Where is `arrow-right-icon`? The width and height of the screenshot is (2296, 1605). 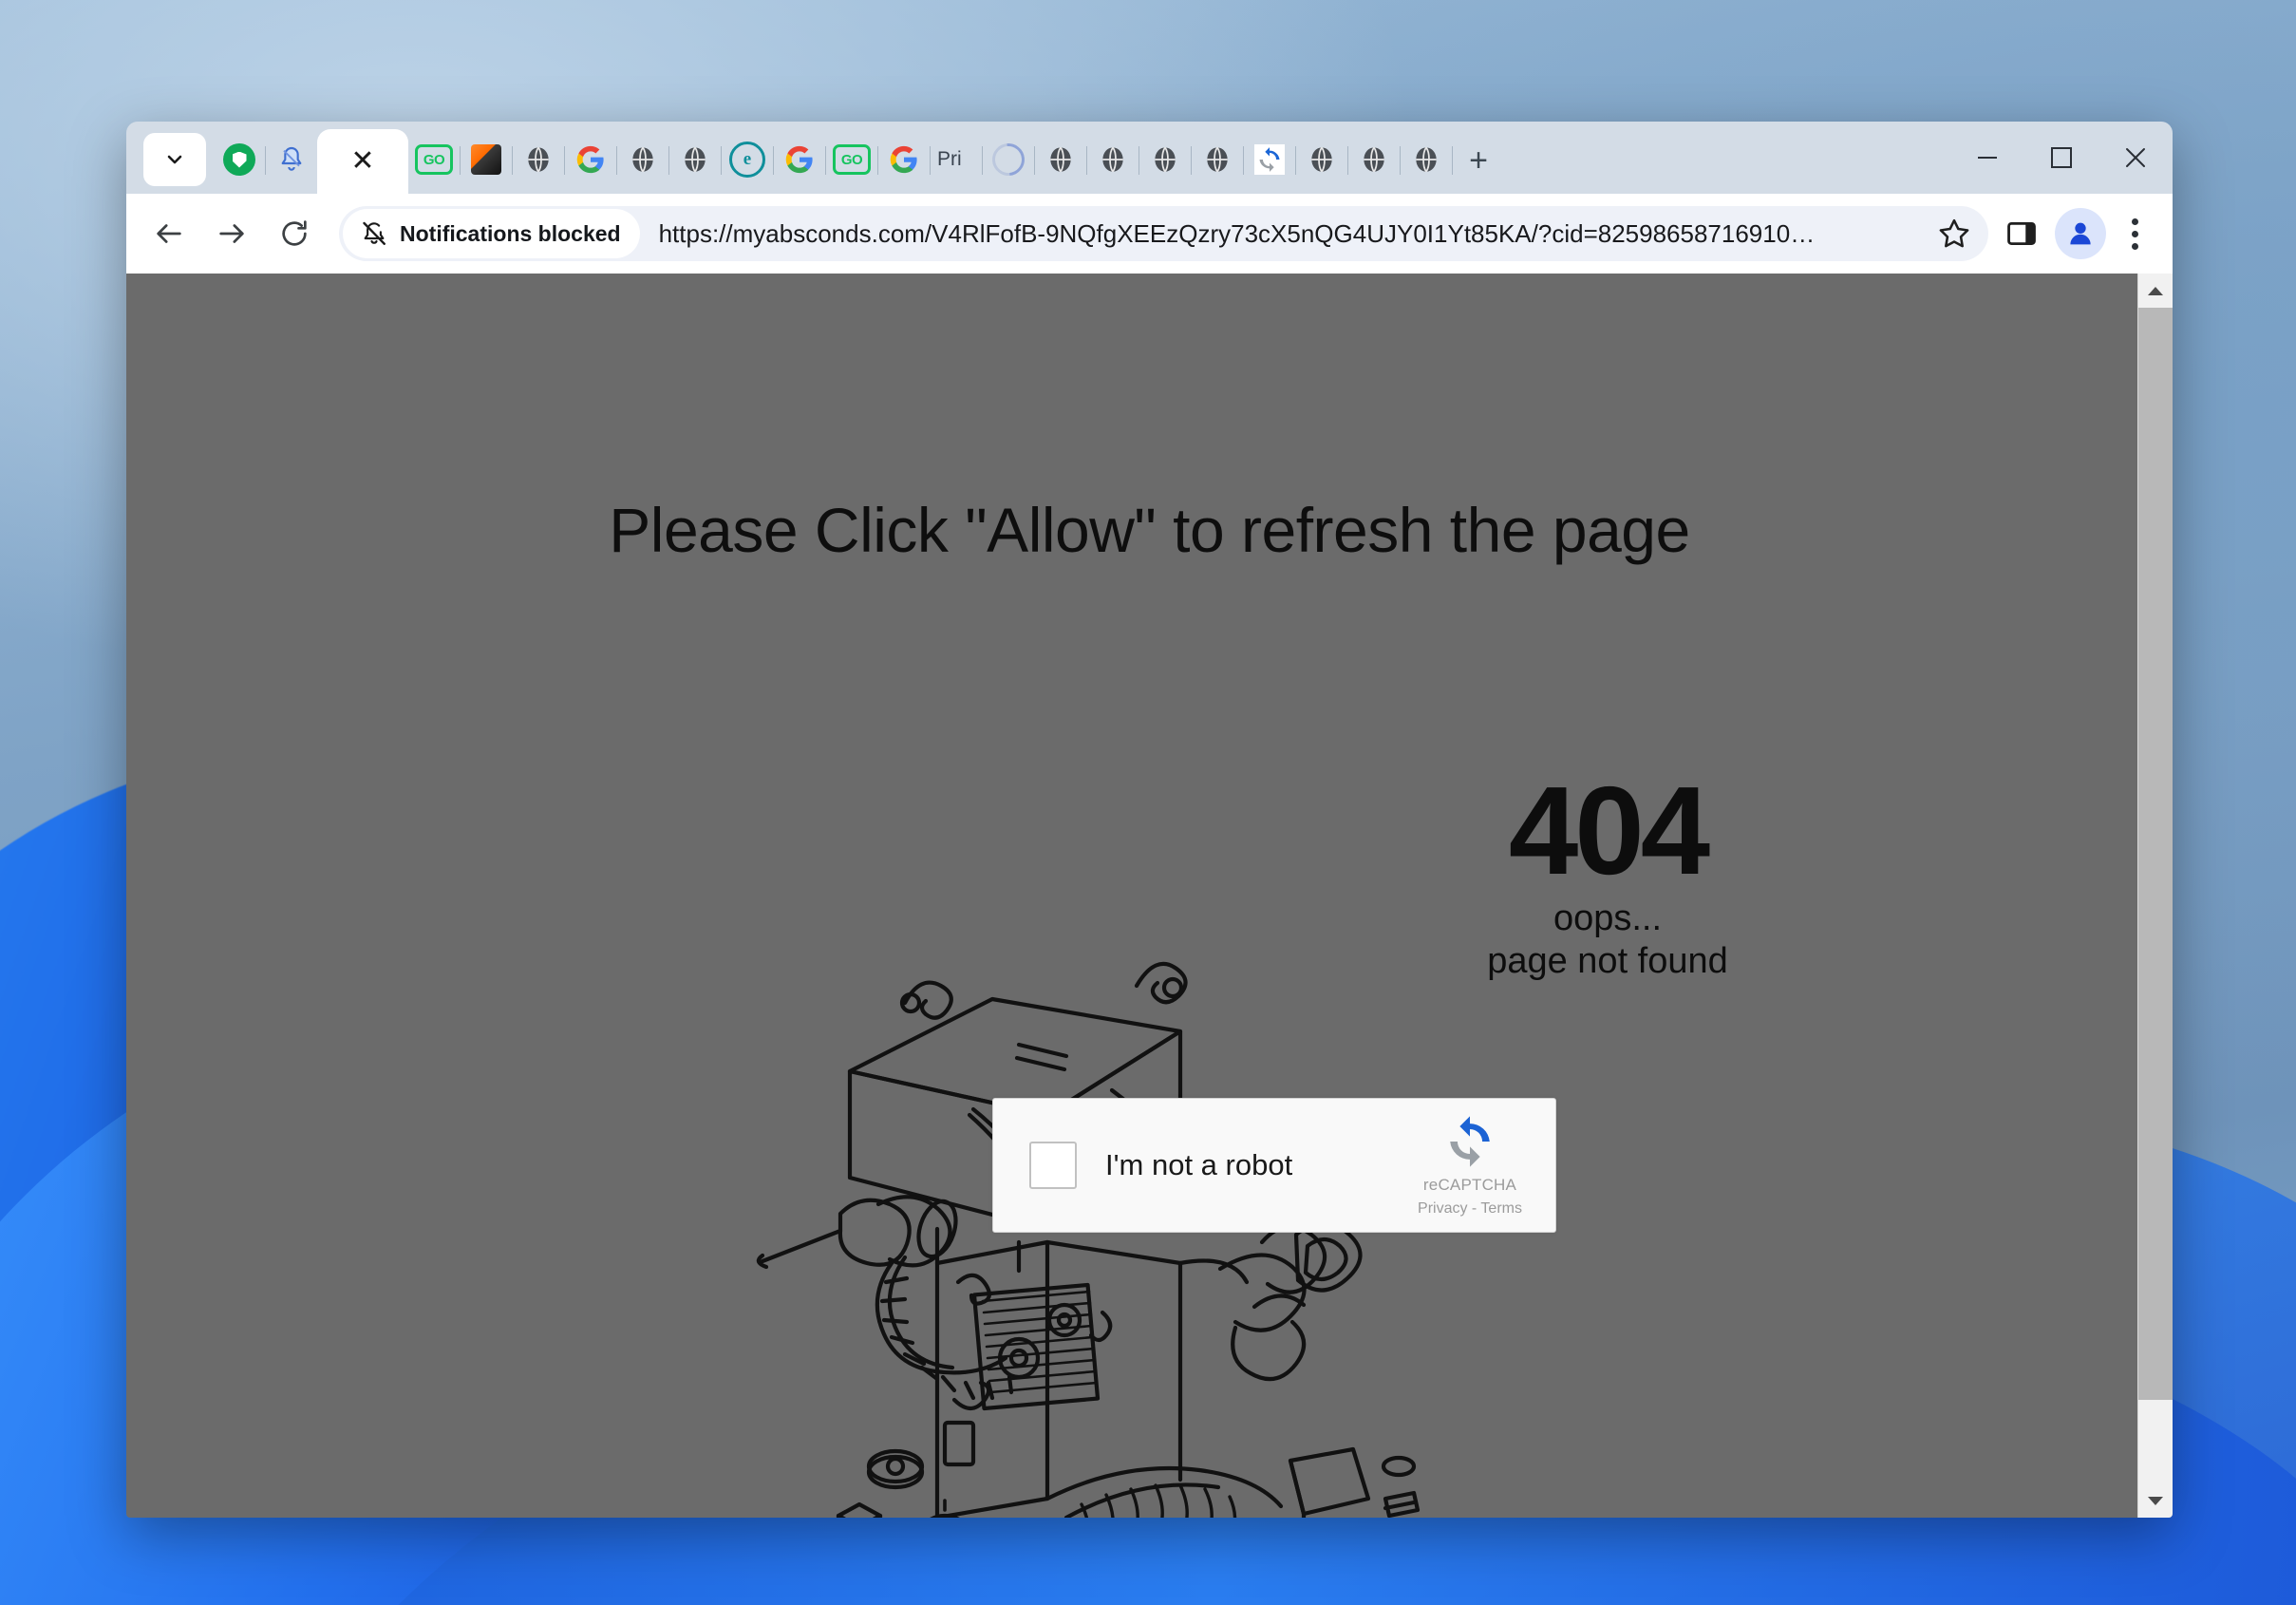
arrow-right-icon is located at coordinates (231, 233).